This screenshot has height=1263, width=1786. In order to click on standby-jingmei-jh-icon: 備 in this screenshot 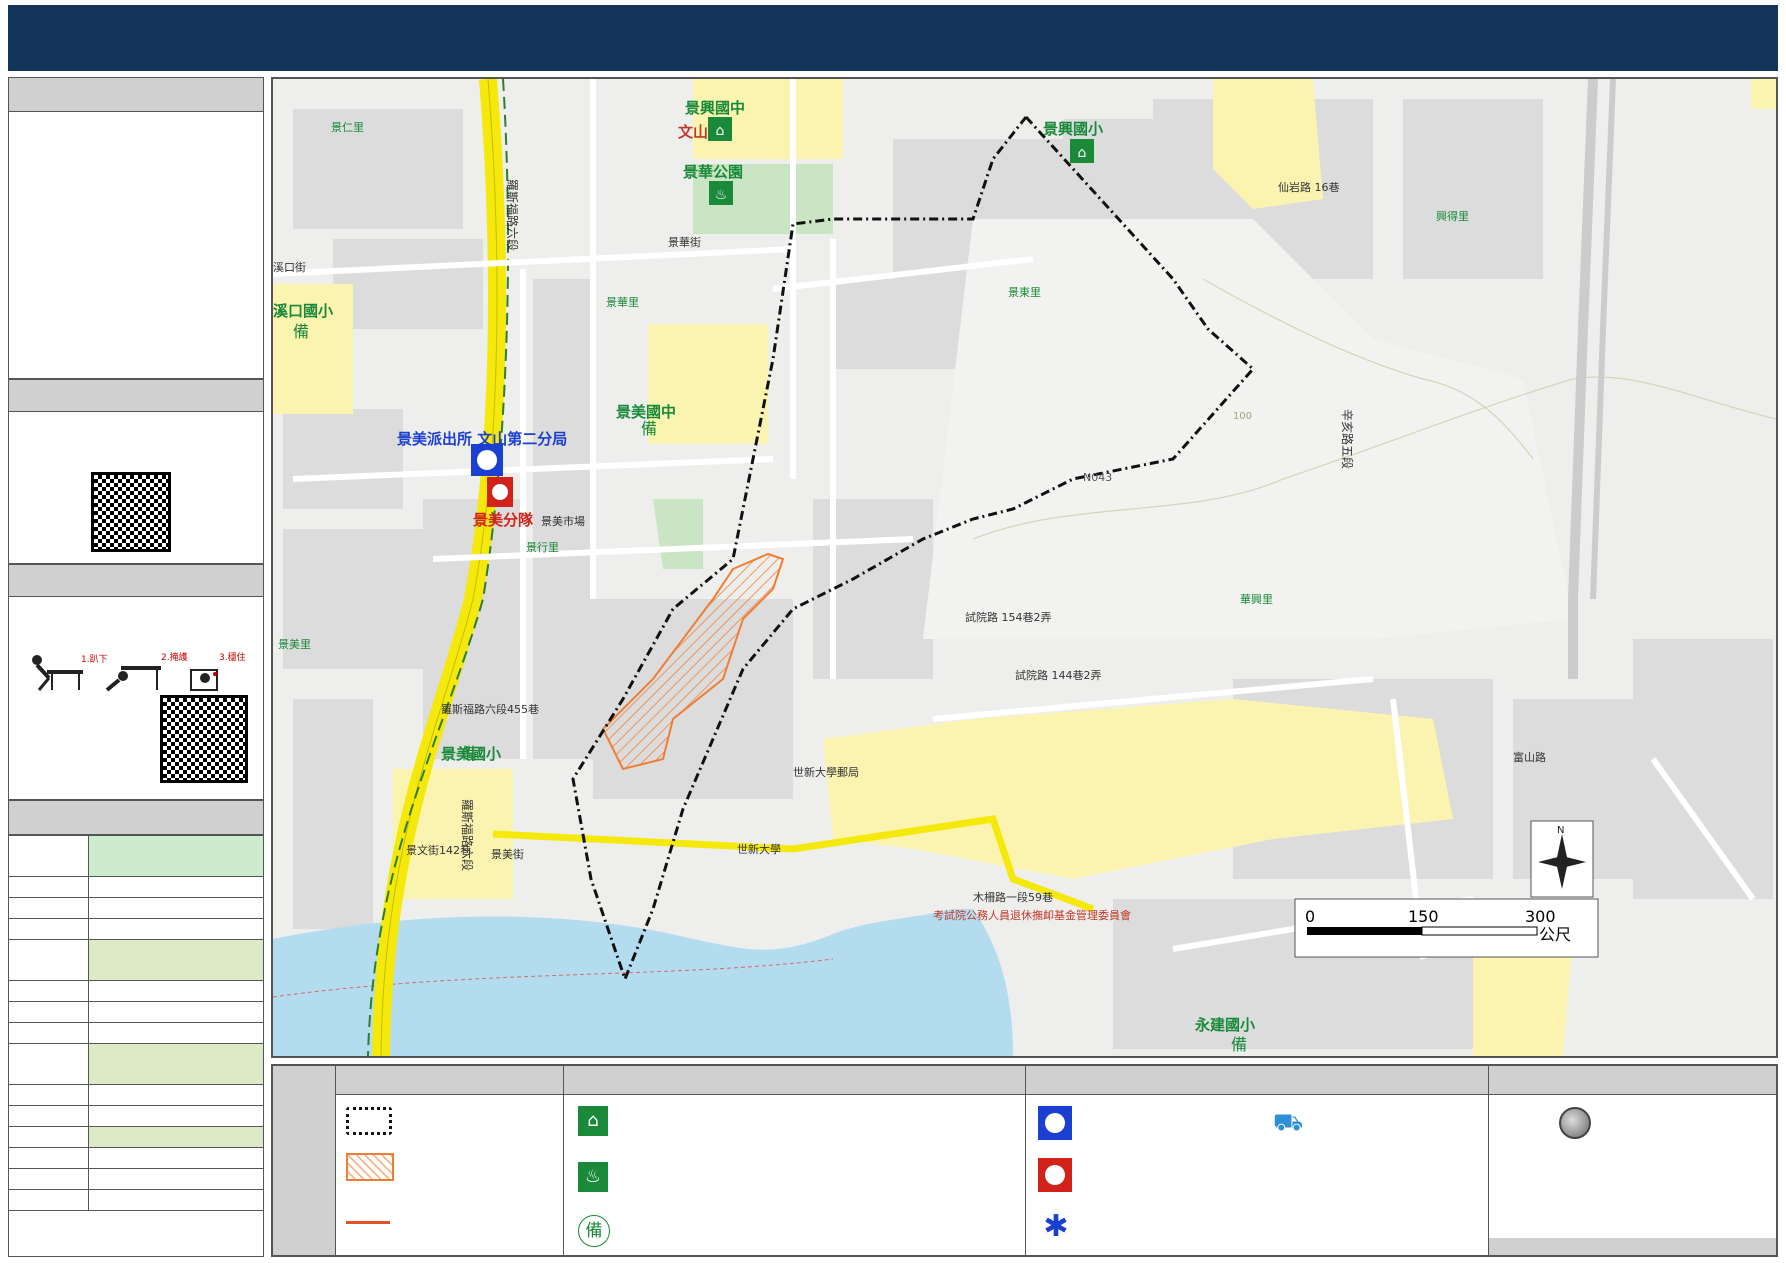, I will do `click(649, 428)`.